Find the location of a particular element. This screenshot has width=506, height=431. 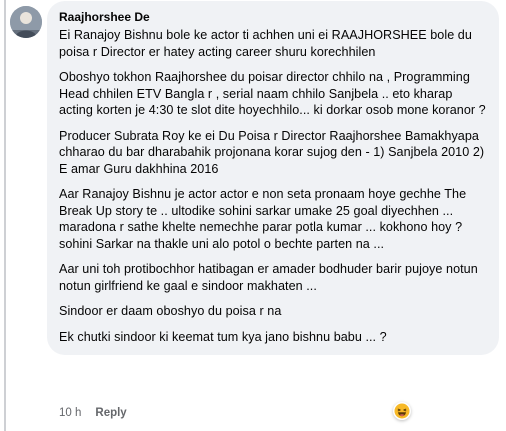

comment-meta: 10 h Reply is located at coordinates (93, 413).